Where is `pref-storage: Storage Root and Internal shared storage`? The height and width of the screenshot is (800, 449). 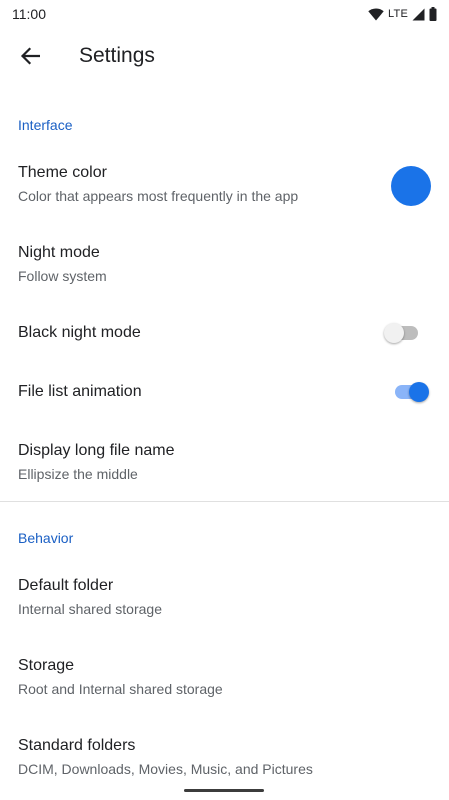 pref-storage: Storage Root and Internal shared storage is located at coordinates (224, 680).